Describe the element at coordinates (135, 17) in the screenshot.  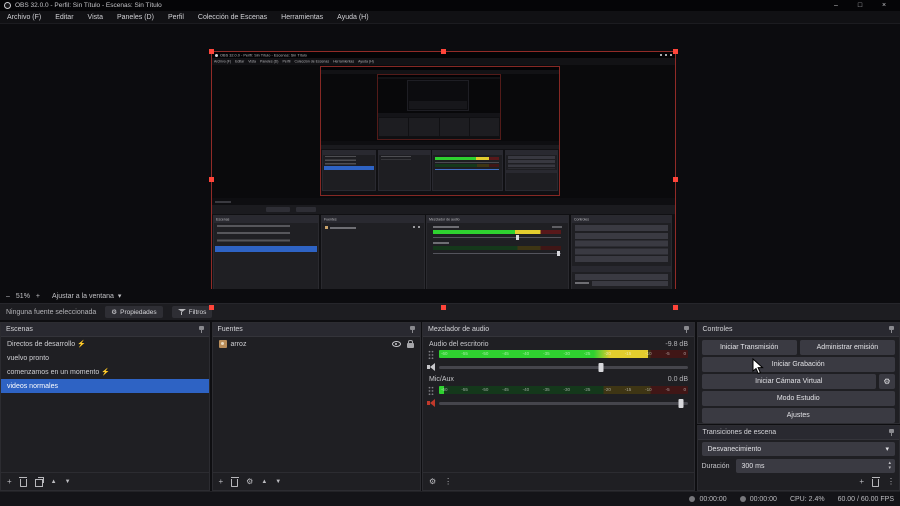
I see `menu-paneles: Paneles (D)` at that location.